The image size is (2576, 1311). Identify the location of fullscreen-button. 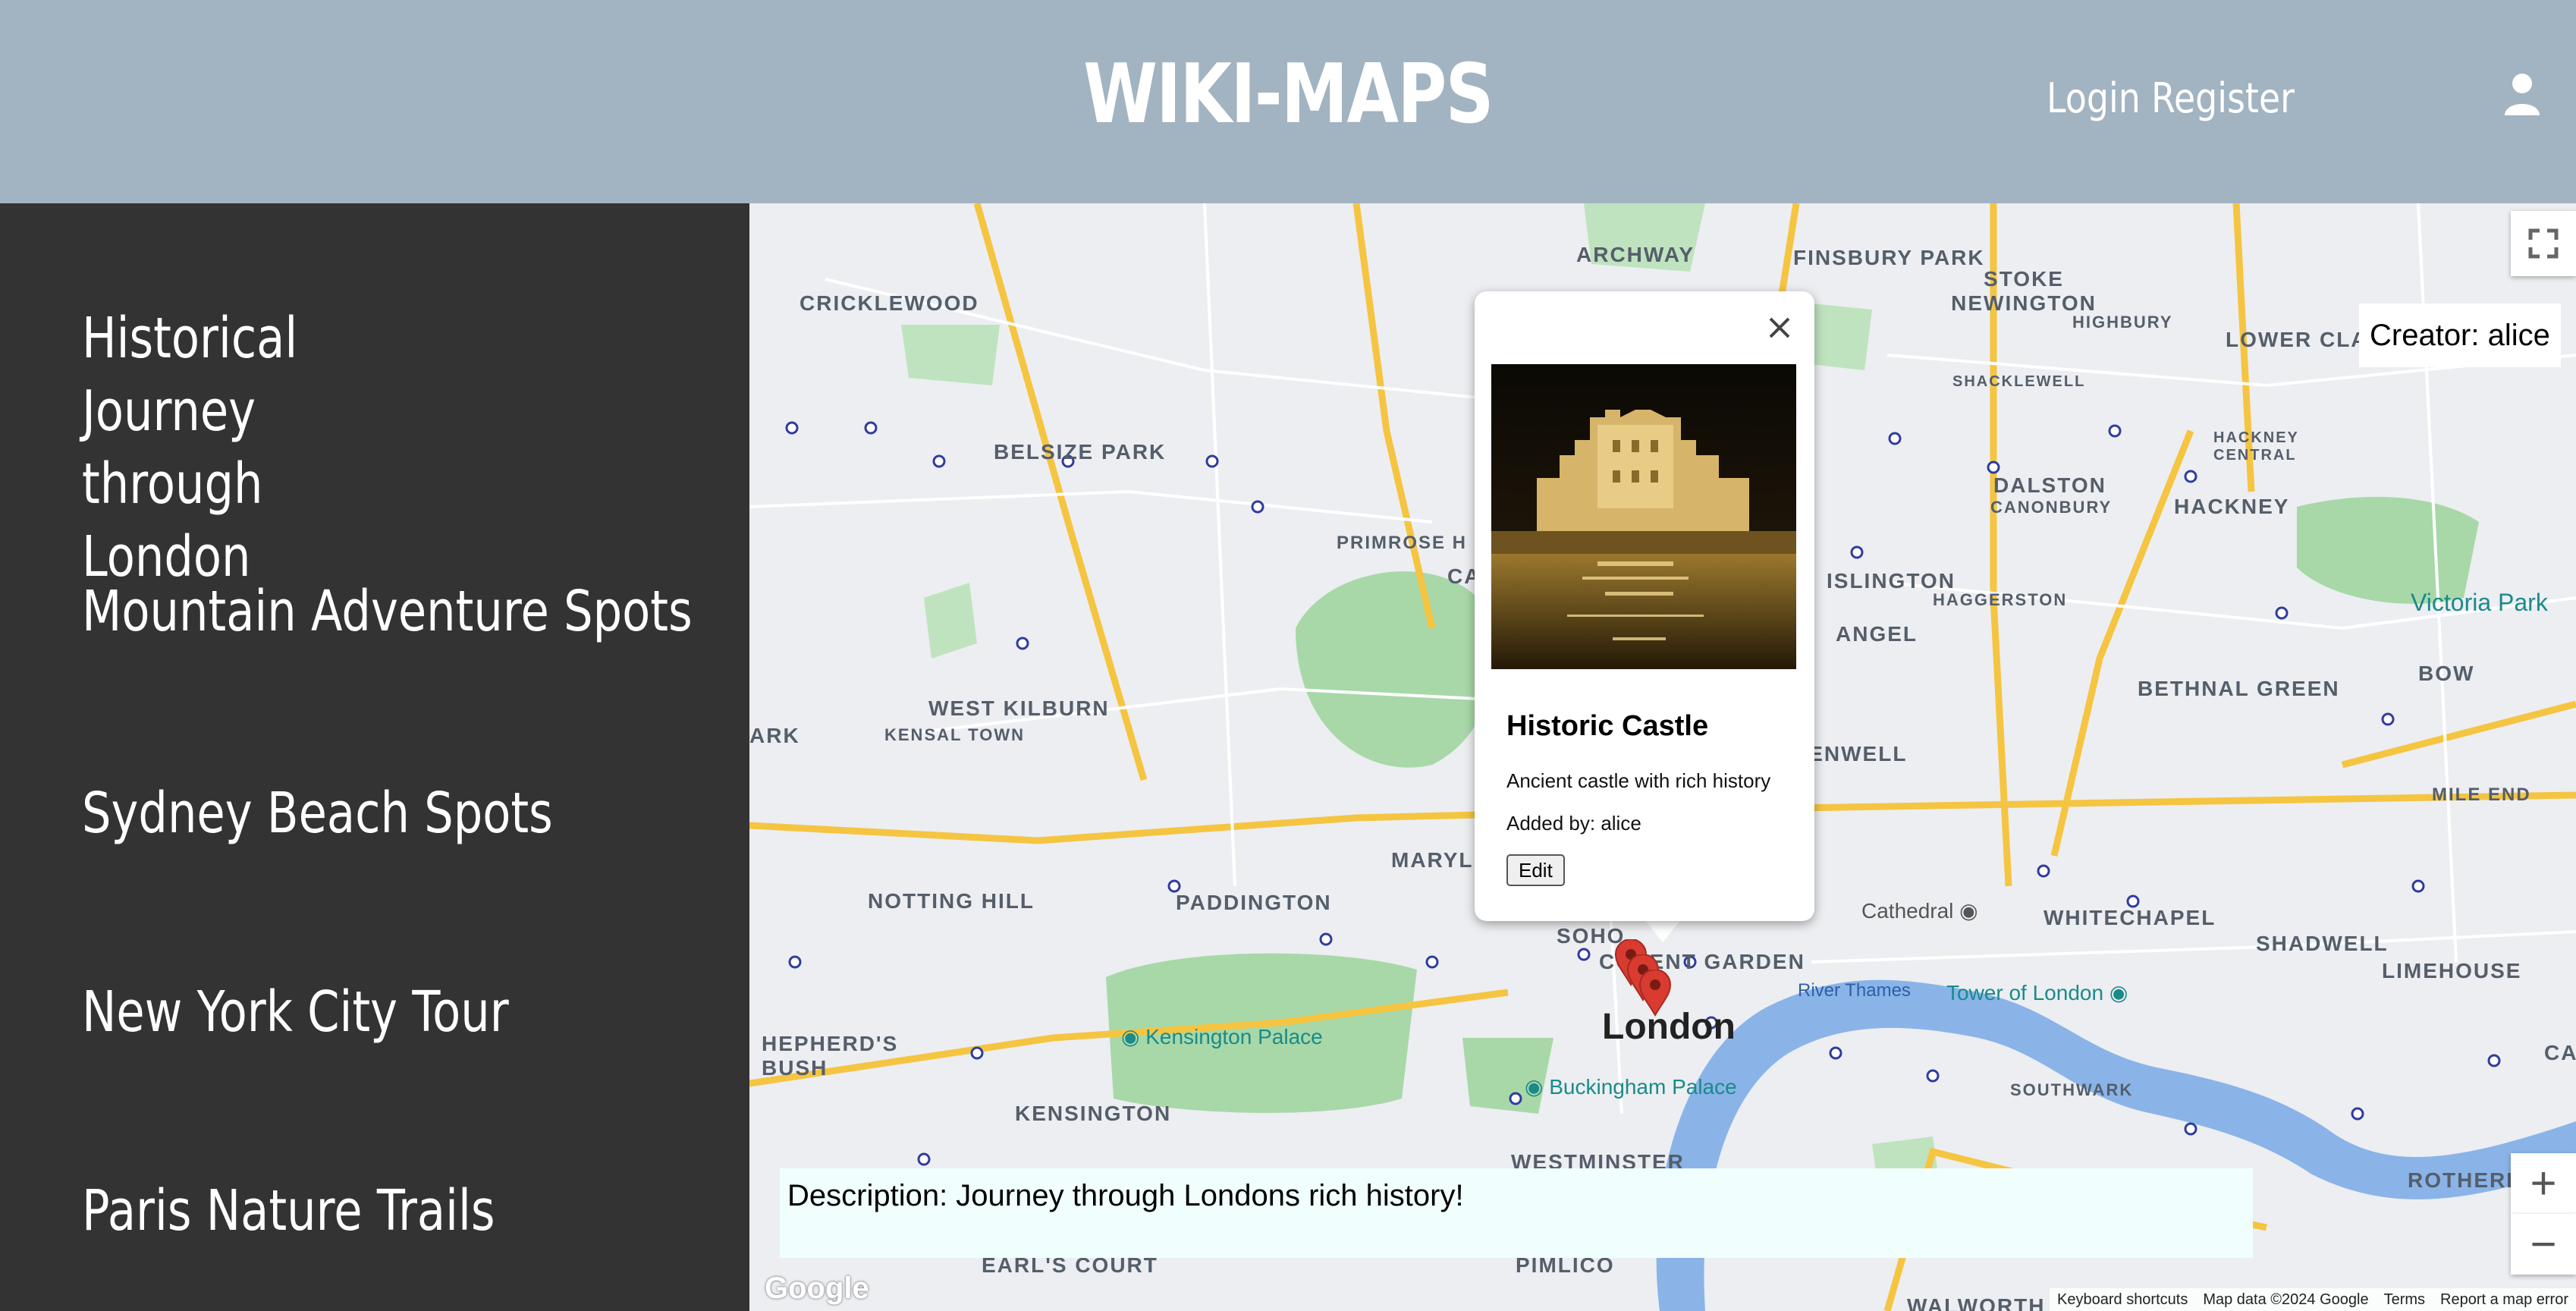
(2543, 244).